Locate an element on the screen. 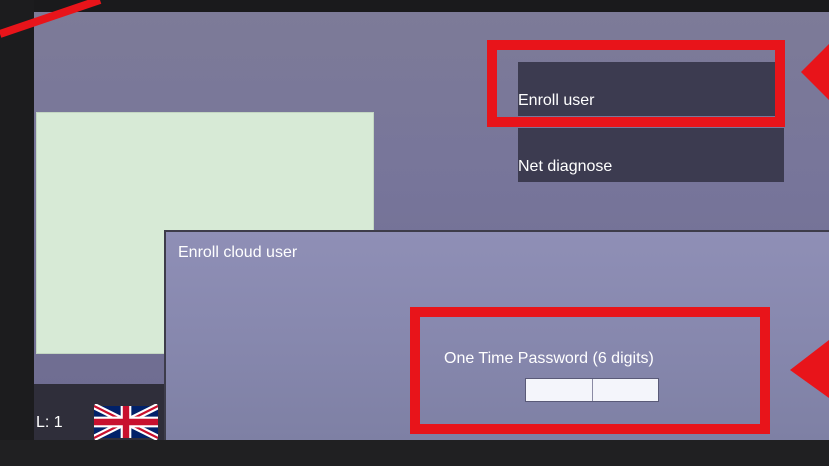 The width and height of the screenshot is (829, 466). level-indicator: L: 1 is located at coordinates (49, 422).